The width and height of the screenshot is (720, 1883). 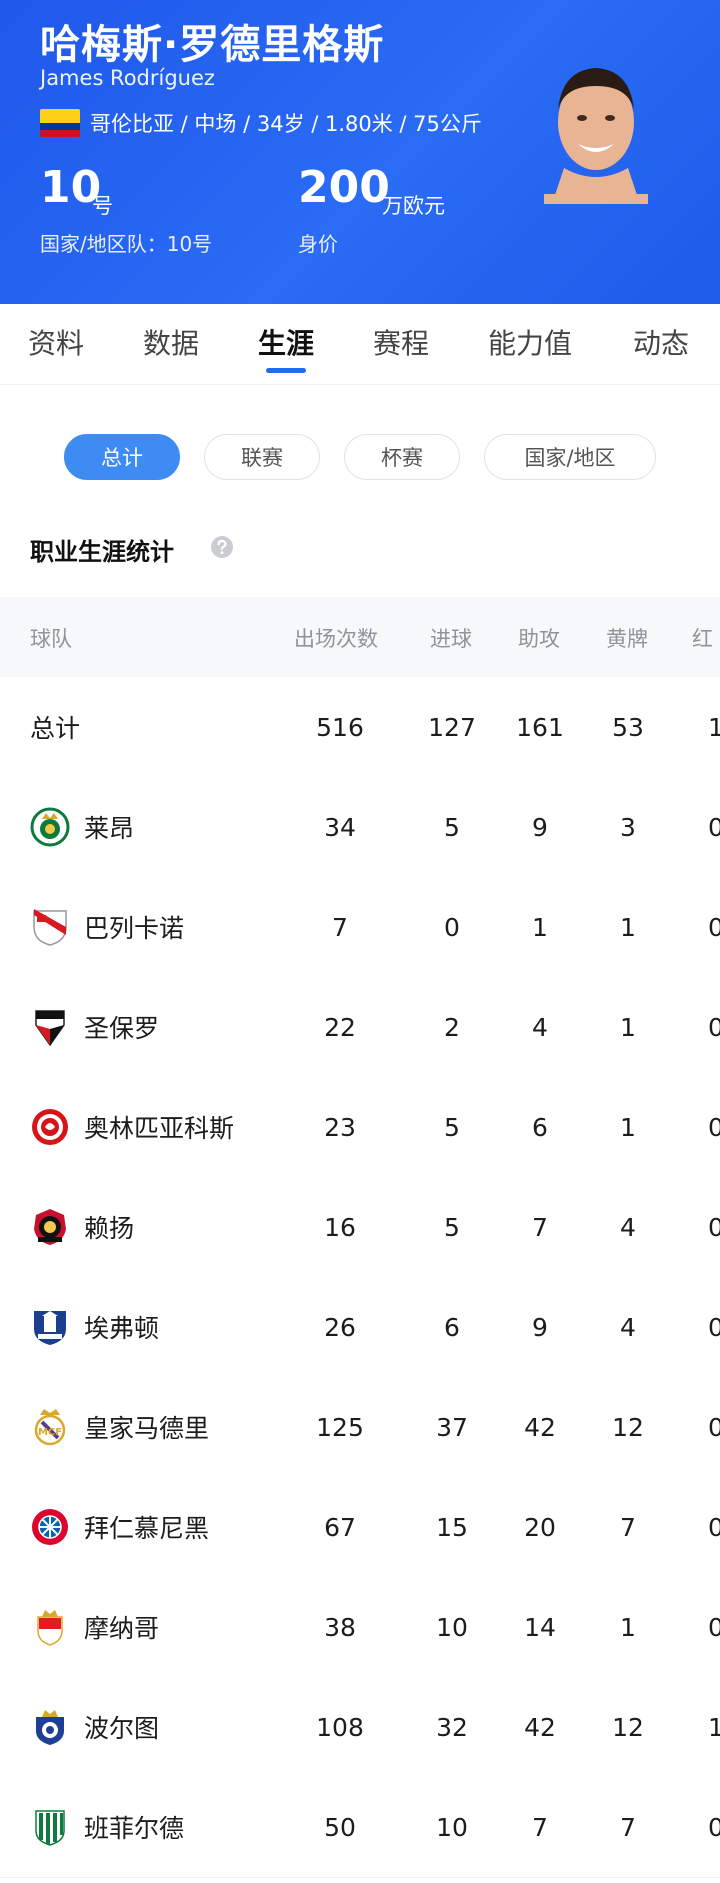 I want to click on colombia-flag-icon, so click(x=60, y=123).